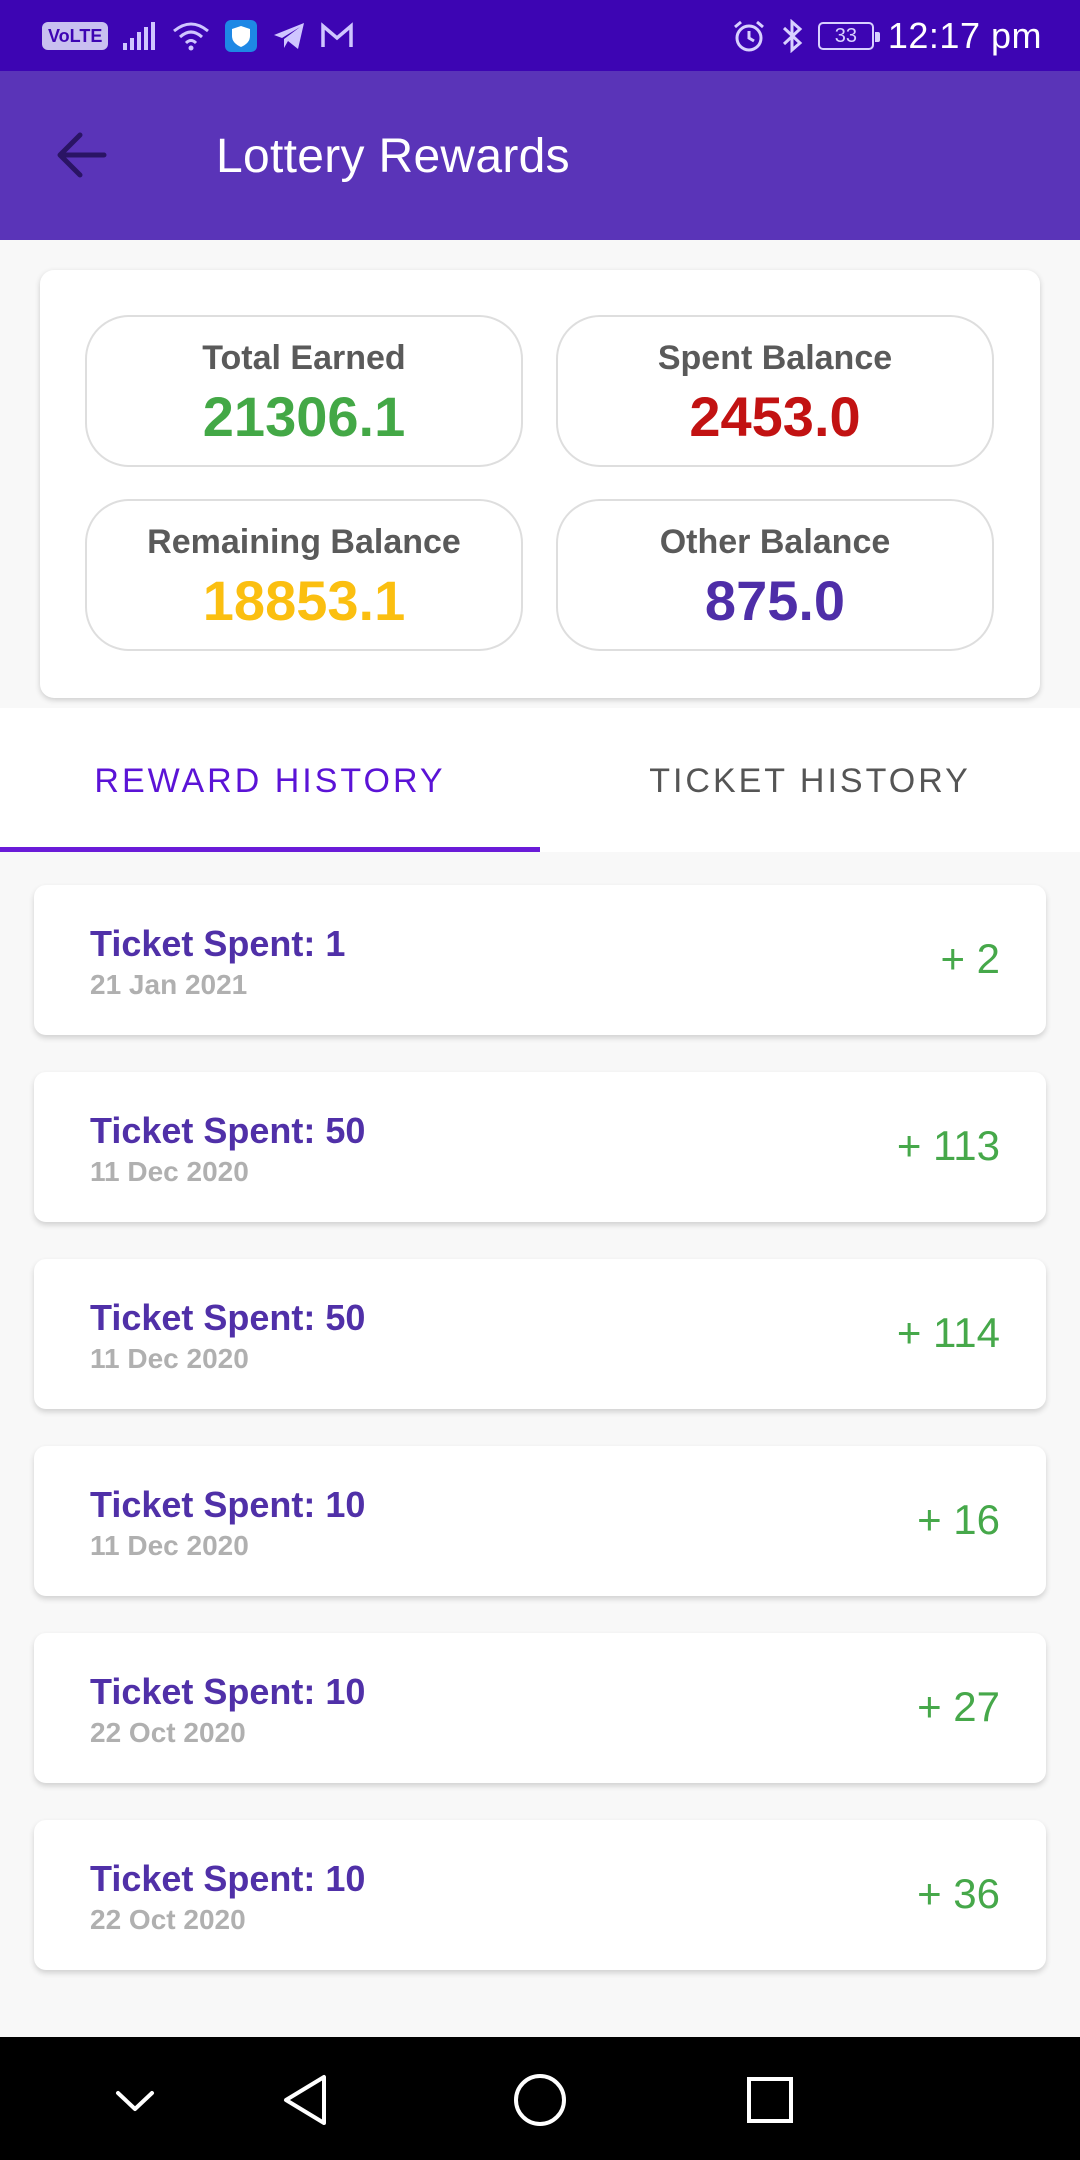 The width and height of the screenshot is (1080, 2160). What do you see at coordinates (770, 2100) in the screenshot?
I see `recents-square-icon` at bounding box center [770, 2100].